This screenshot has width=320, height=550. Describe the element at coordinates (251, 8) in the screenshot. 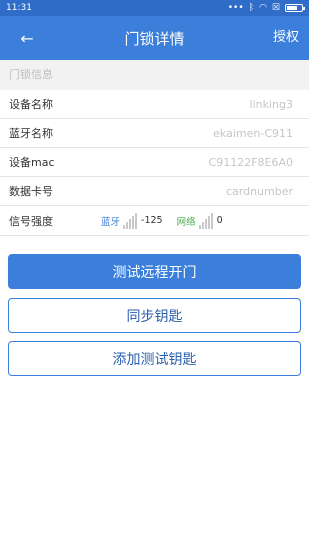

I see `bluetooth-icon: ᛒ` at that location.